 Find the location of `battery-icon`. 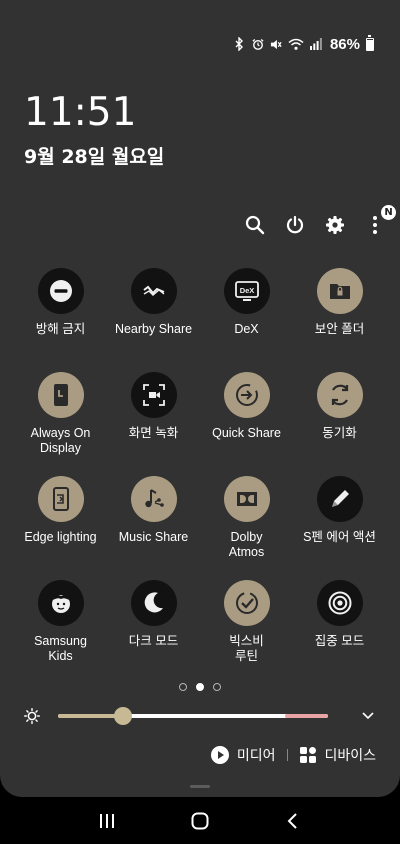

battery-icon is located at coordinates (370, 42).